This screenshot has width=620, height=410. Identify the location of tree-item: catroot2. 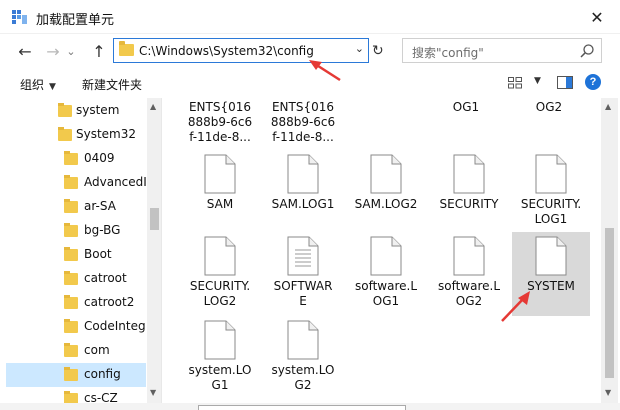
(76, 303).